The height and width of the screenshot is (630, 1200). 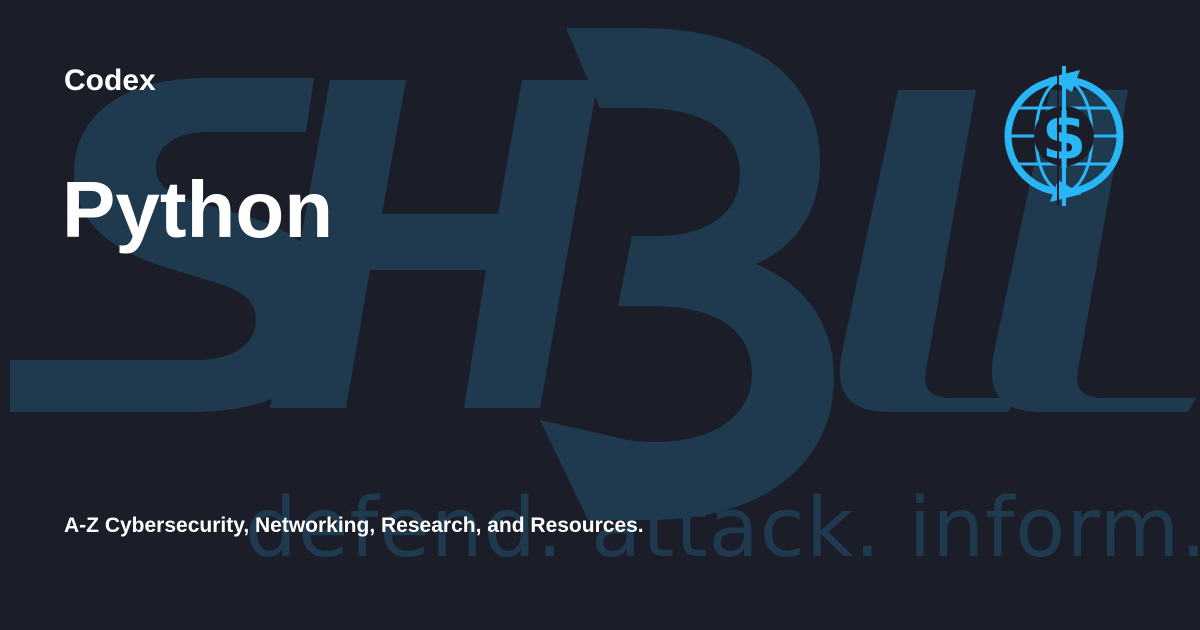 I want to click on shell-dollar-globe-icon: $, so click(x=1064, y=136).